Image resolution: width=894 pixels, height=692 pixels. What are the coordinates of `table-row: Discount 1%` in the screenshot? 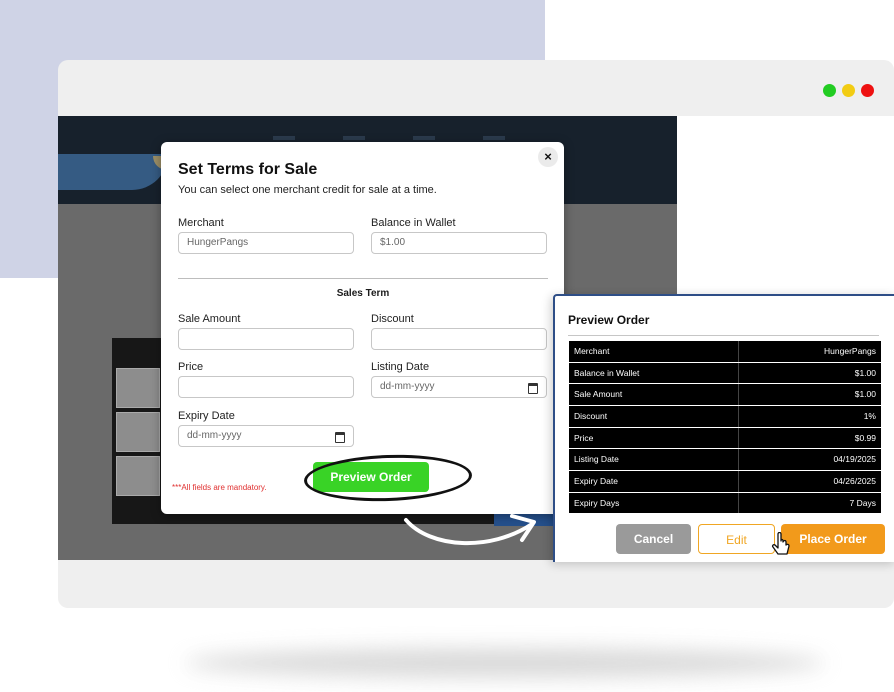 It's located at (725, 416).